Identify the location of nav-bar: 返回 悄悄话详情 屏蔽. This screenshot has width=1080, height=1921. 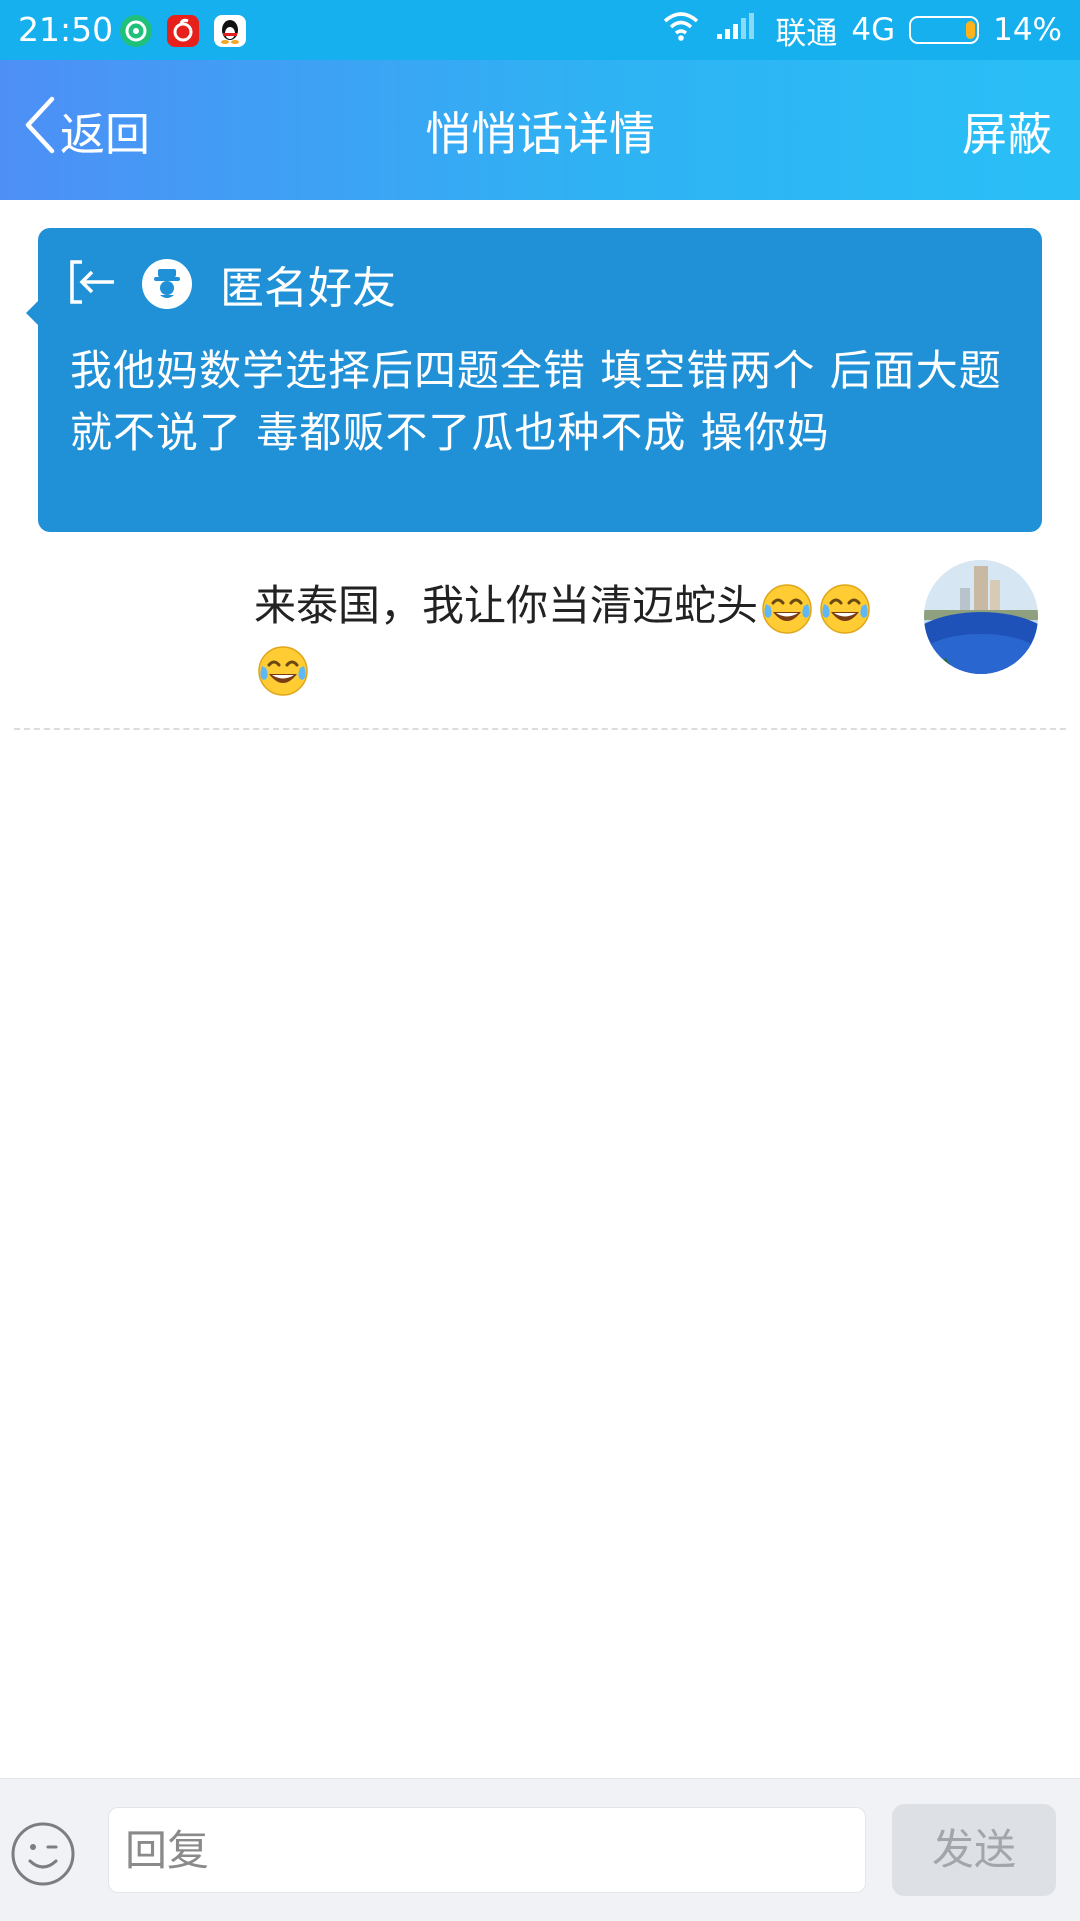
(540, 130).